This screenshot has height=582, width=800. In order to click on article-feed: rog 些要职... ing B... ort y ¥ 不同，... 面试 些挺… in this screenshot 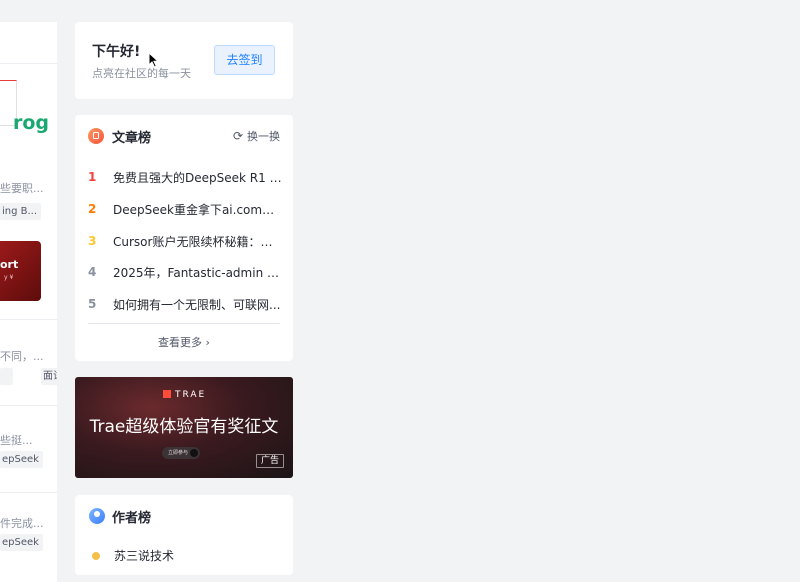, I will do `click(28, 302)`.